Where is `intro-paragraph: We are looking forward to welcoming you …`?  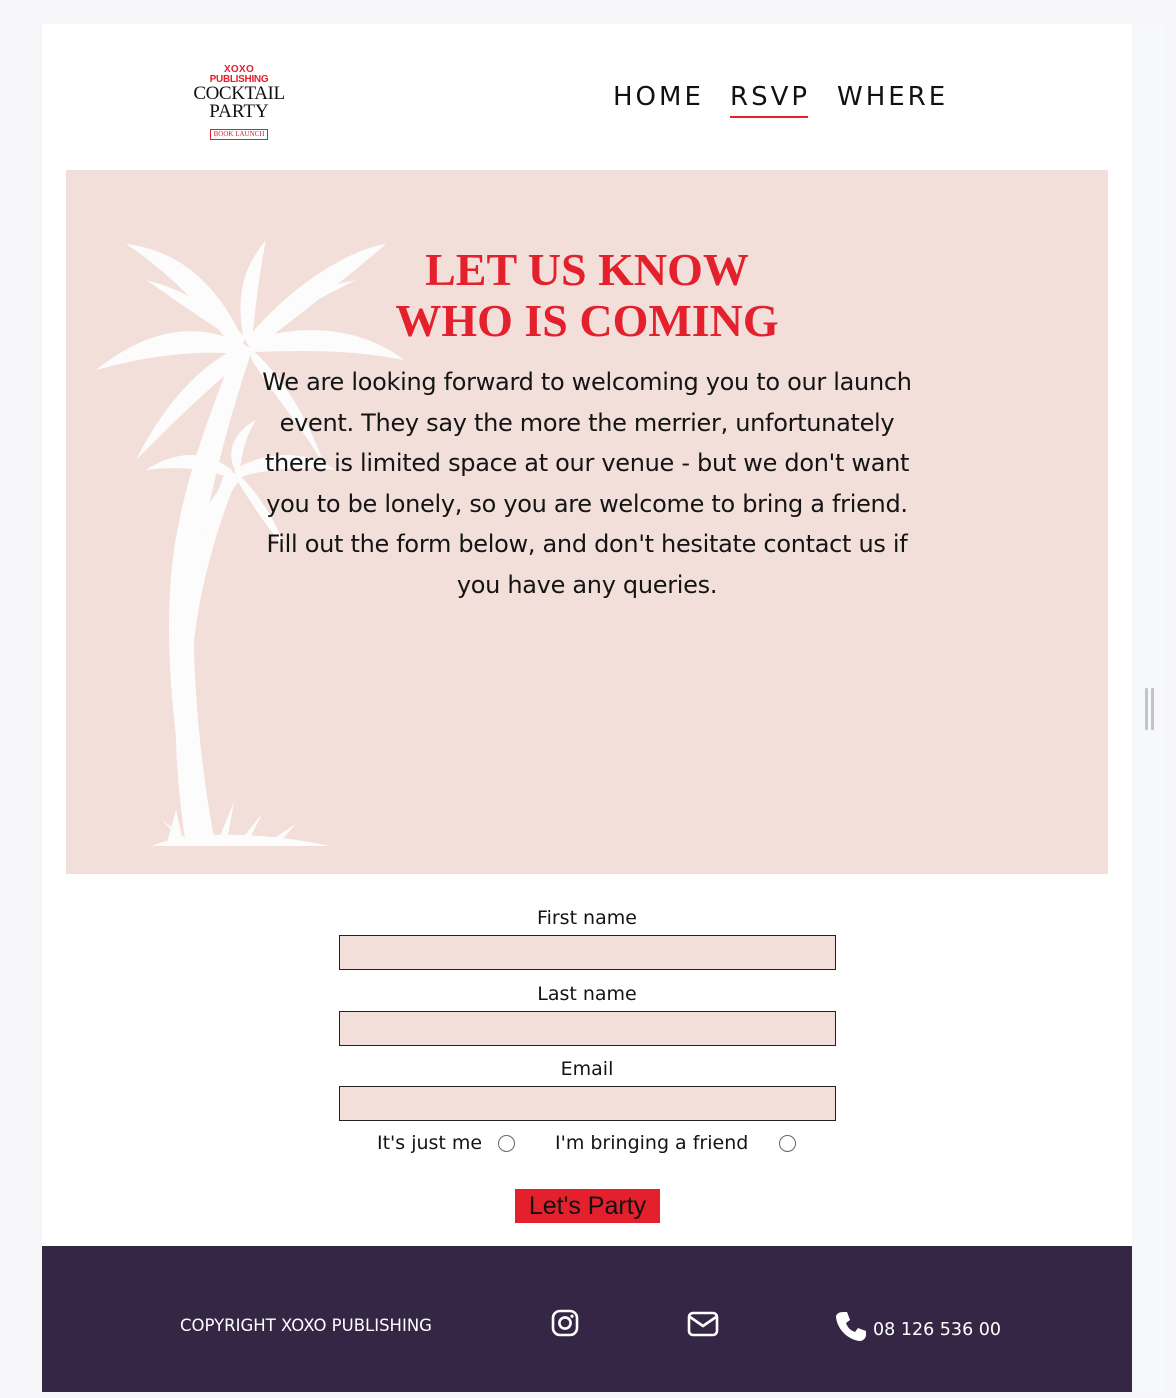
intro-paragraph: We are looking forward to welcoming you … is located at coordinates (587, 483).